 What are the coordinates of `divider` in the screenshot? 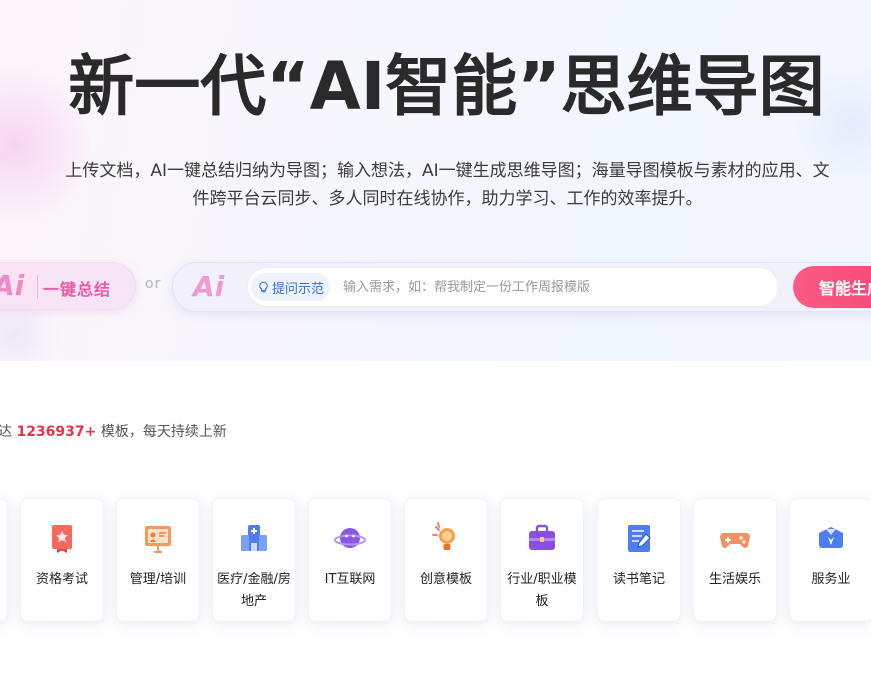 It's located at (37, 287).